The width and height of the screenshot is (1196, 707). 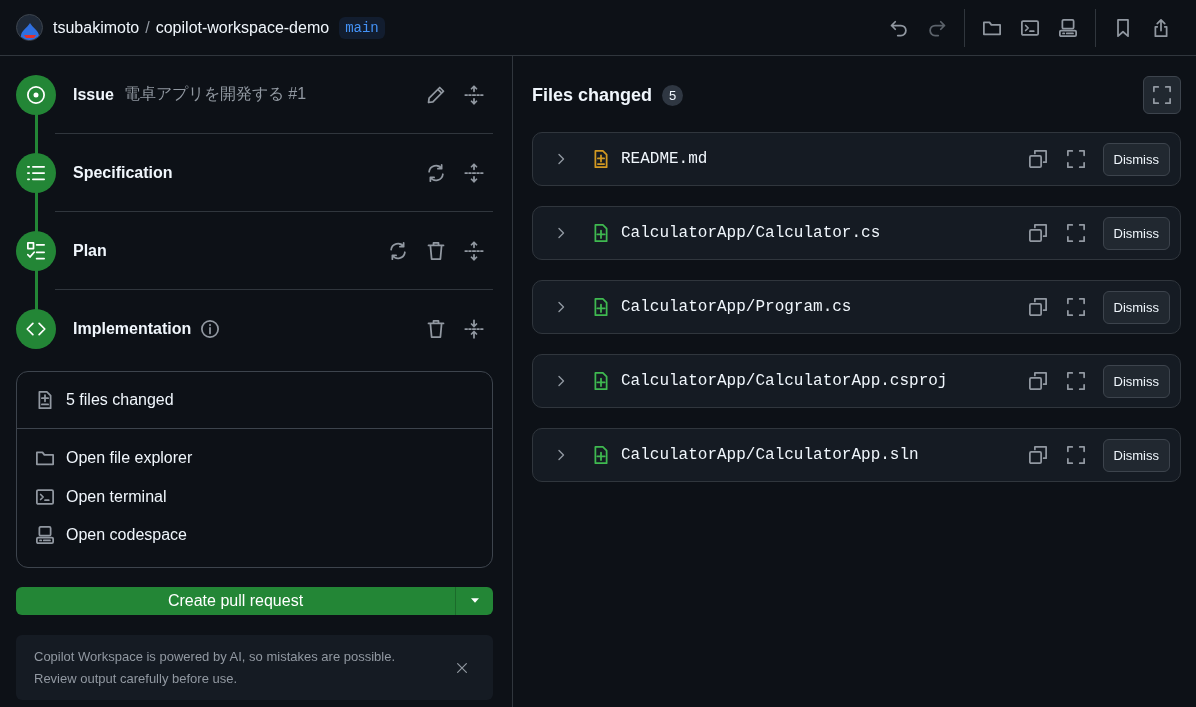 What do you see at coordinates (254, 458) in the screenshot?
I see `action-menu-item: Open file explorer` at bounding box center [254, 458].